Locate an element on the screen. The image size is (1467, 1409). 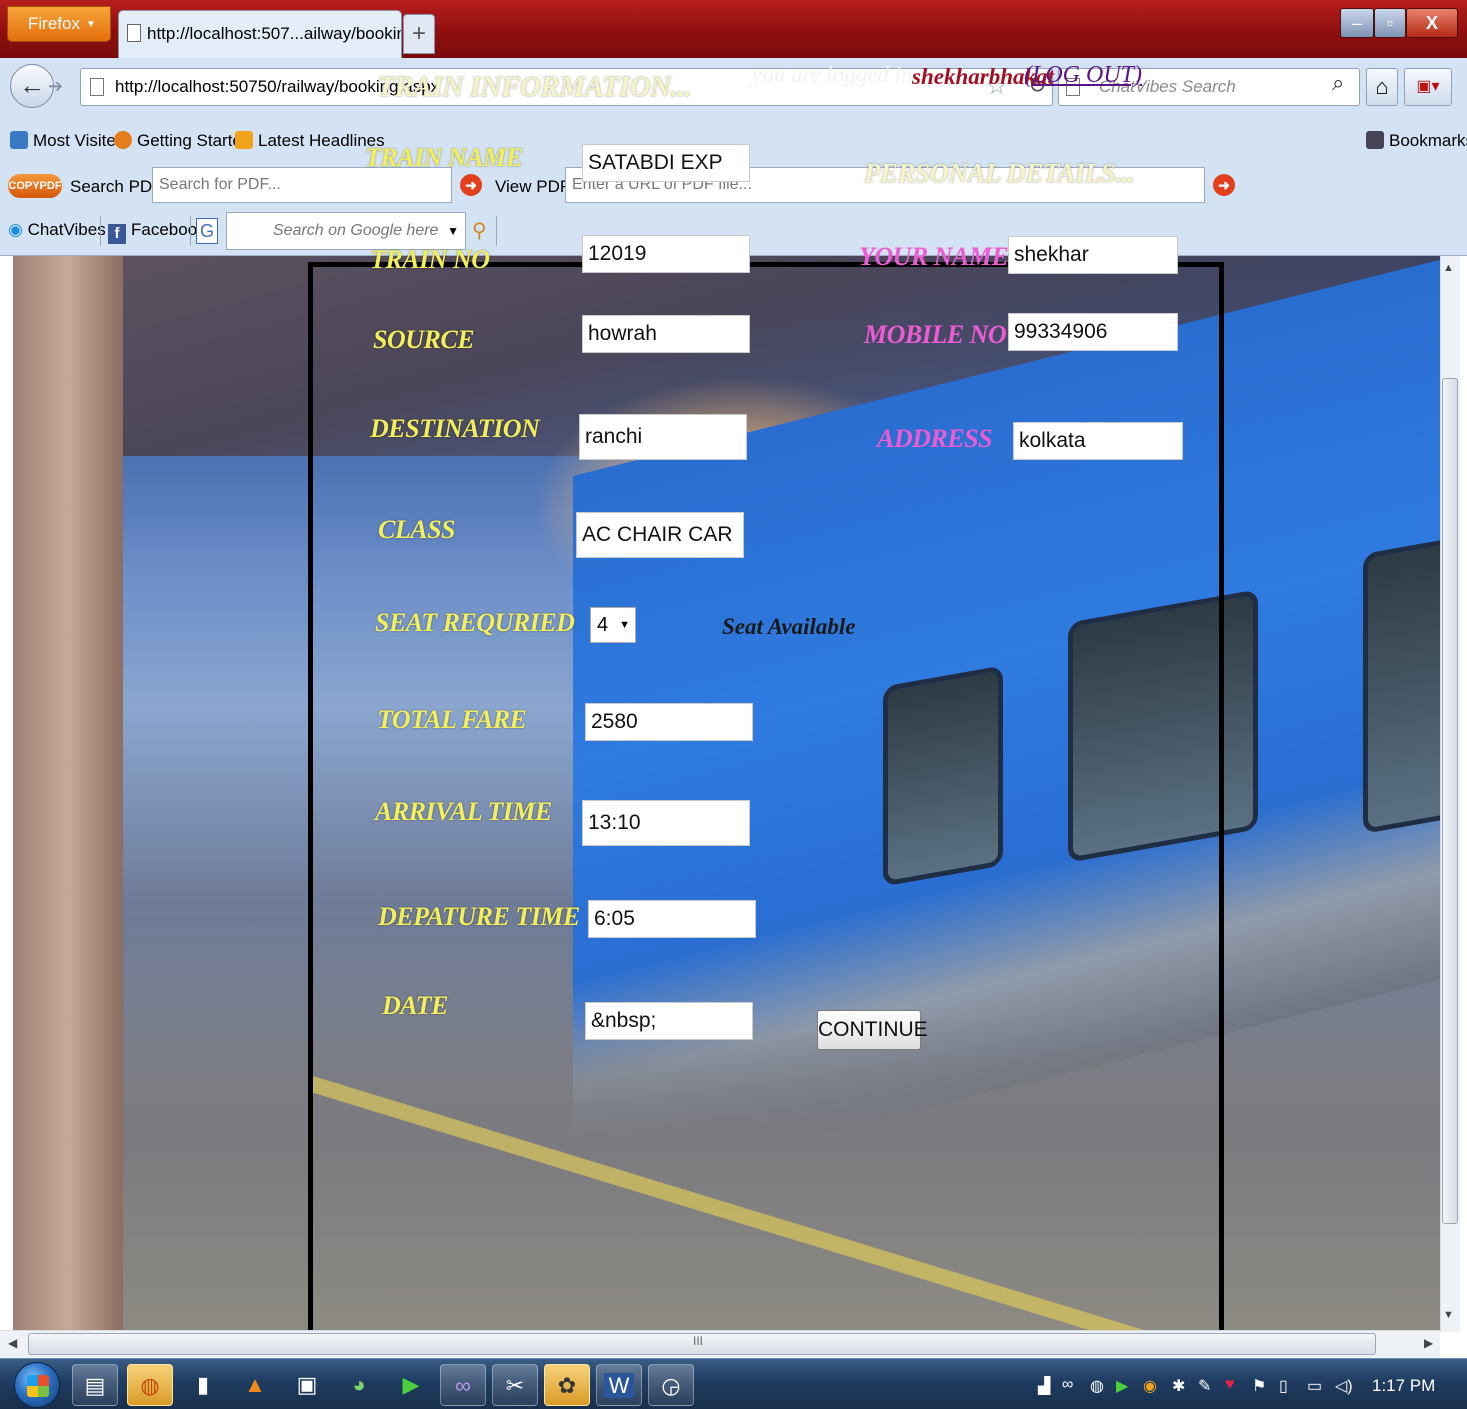
word-icon: W is located at coordinates (619, 1385).